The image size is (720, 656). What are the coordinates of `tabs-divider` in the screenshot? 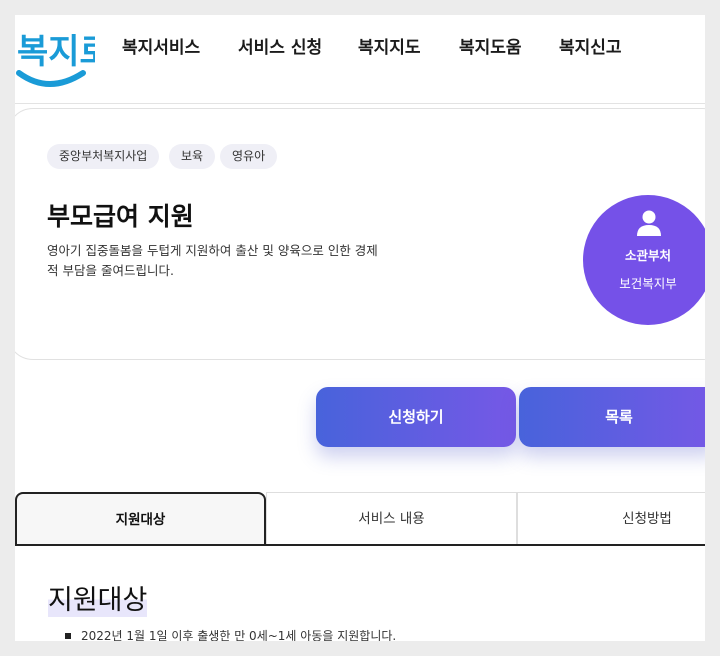 It's located at (360, 545).